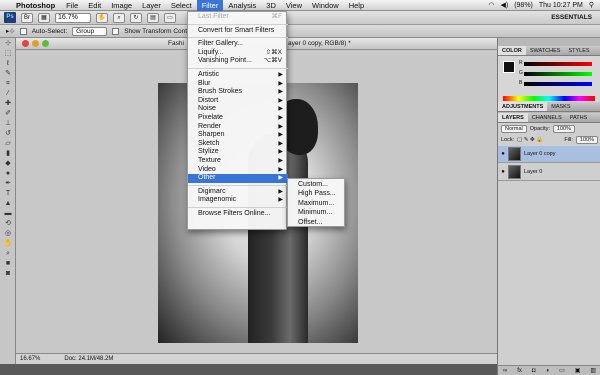  Describe the element at coordinates (513, 117) in the screenshot. I see `tab-layers: LAYERS` at that location.